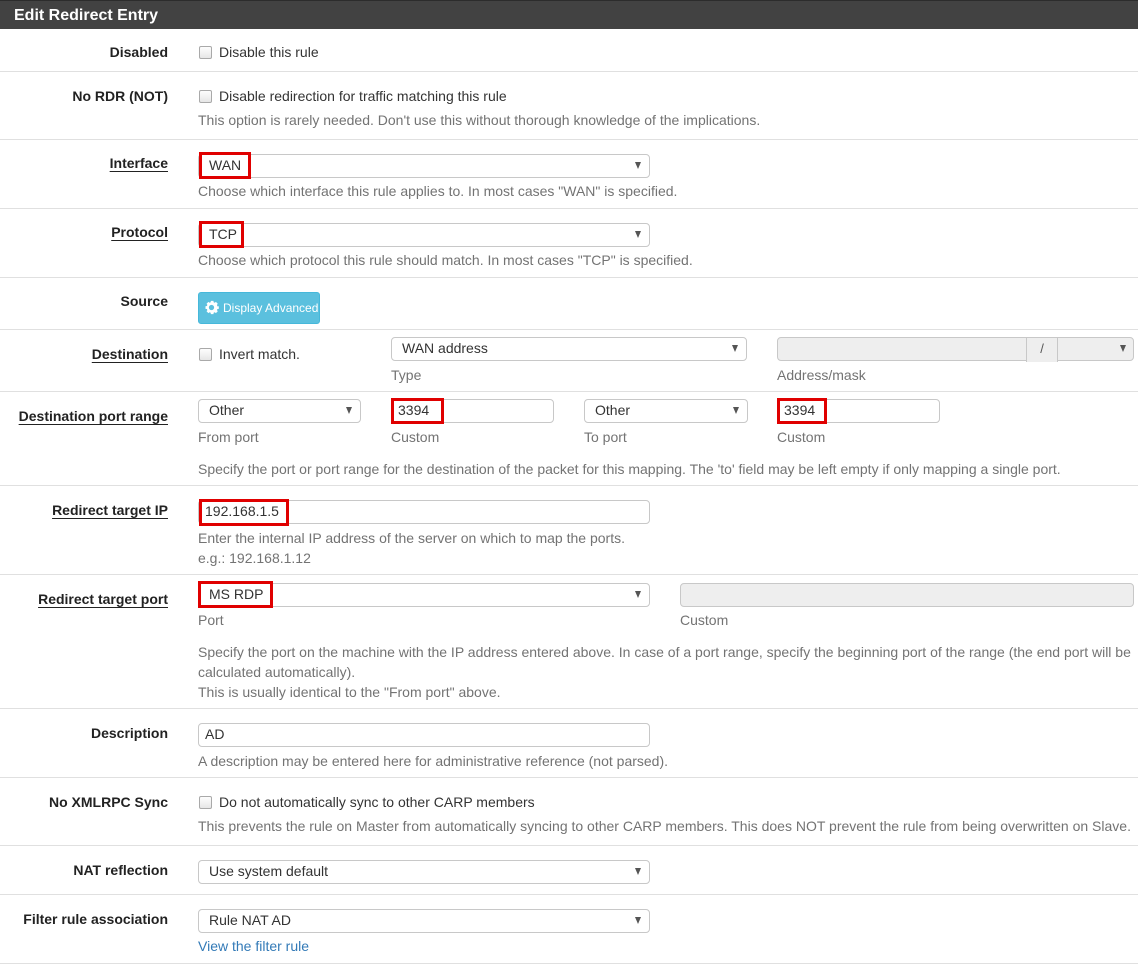 This screenshot has height=964, width=1138. What do you see at coordinates (821, 375) in the screenshot?
I see `destination-address-sub: Address/mask` at bounding box center [821, 375].